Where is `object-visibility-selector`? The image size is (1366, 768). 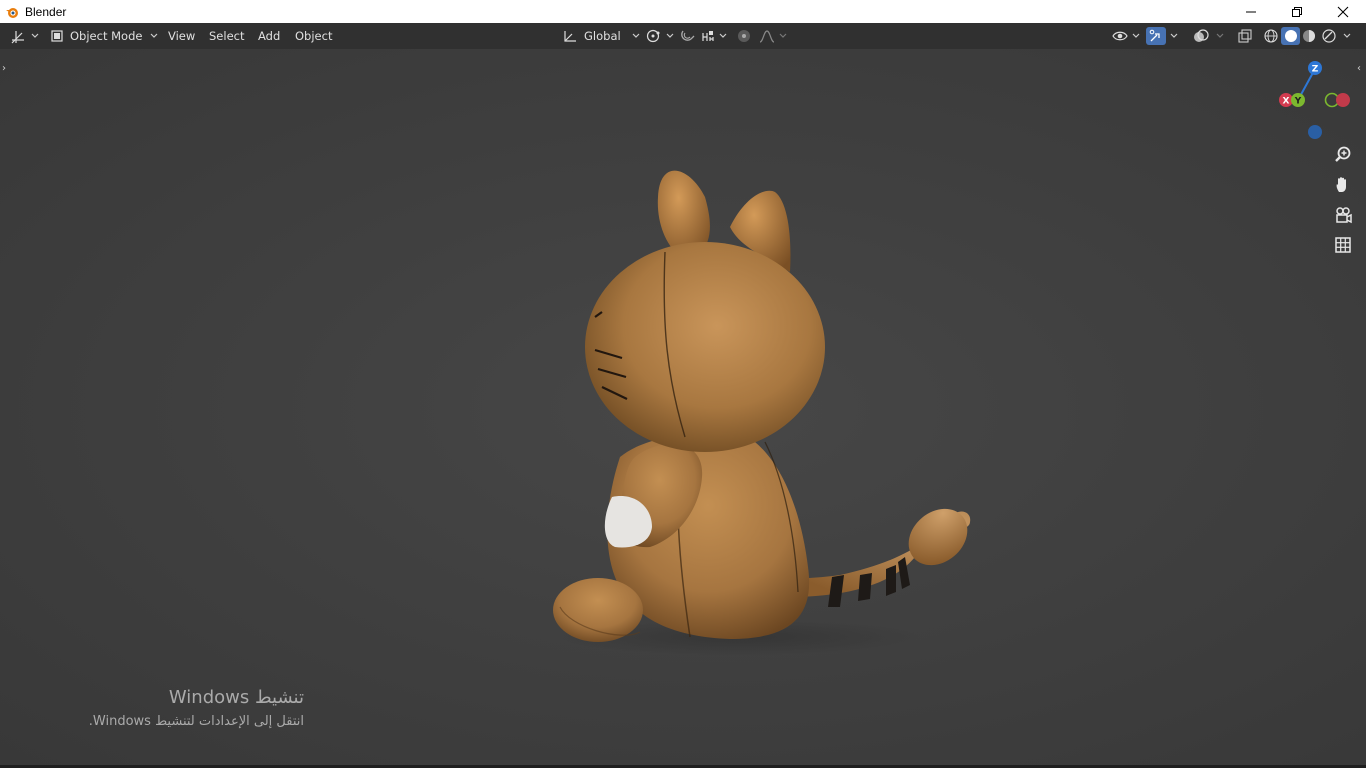
object-visibility-selector is located at coordinates (1125, 36).